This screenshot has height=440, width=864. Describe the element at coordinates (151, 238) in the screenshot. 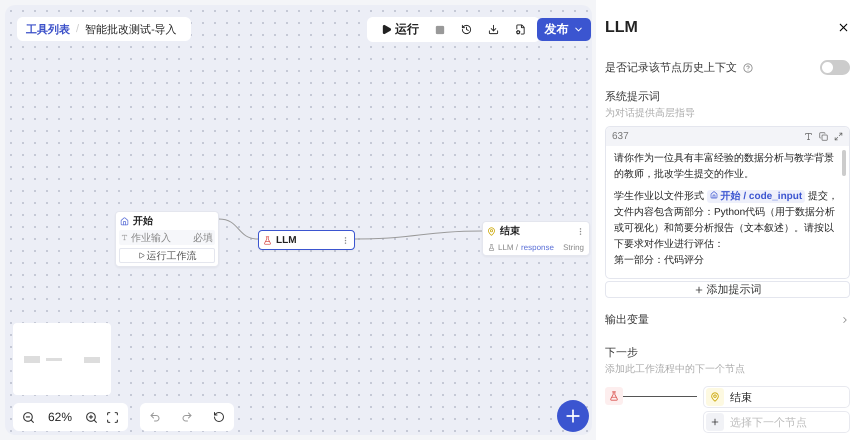

I see `field-label: 作业输入` at that location.